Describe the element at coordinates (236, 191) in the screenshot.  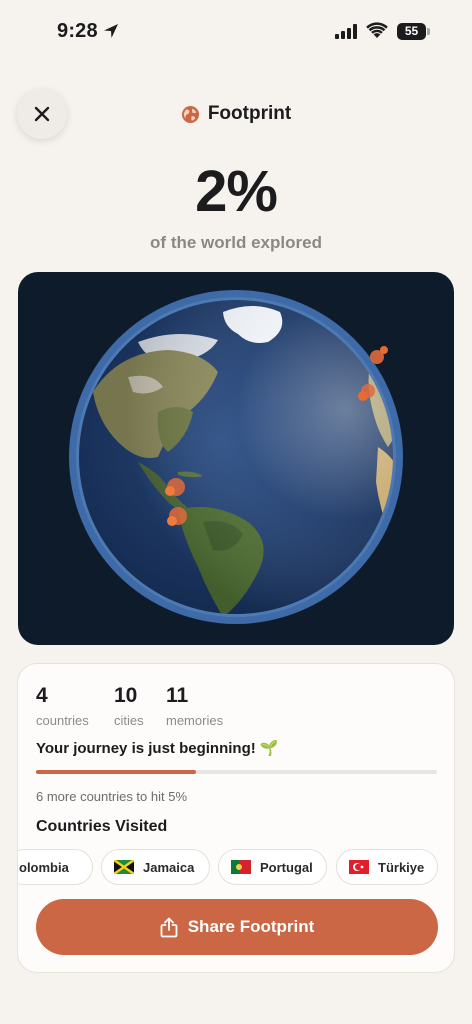
I see `world-percent: 2%` at that location.